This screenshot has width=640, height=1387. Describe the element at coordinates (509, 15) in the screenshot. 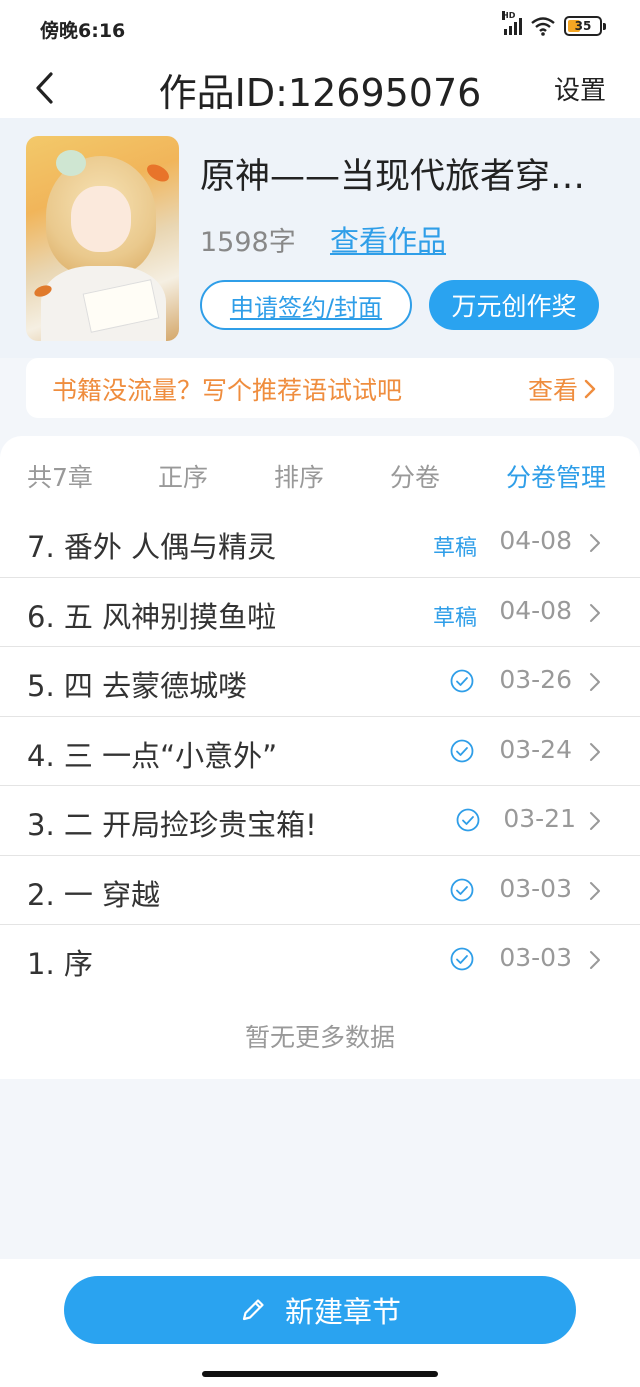

I see `hd-label: HD` at that location.